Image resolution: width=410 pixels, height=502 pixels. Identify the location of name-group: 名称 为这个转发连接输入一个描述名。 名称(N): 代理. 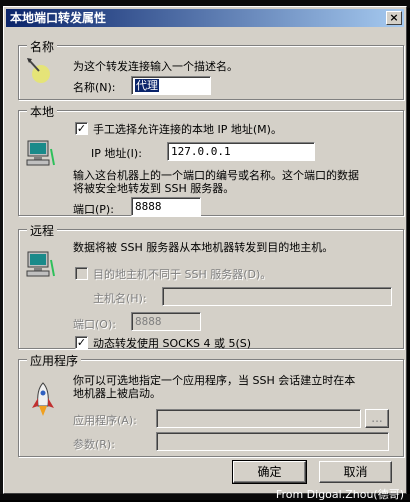
(211, 69).